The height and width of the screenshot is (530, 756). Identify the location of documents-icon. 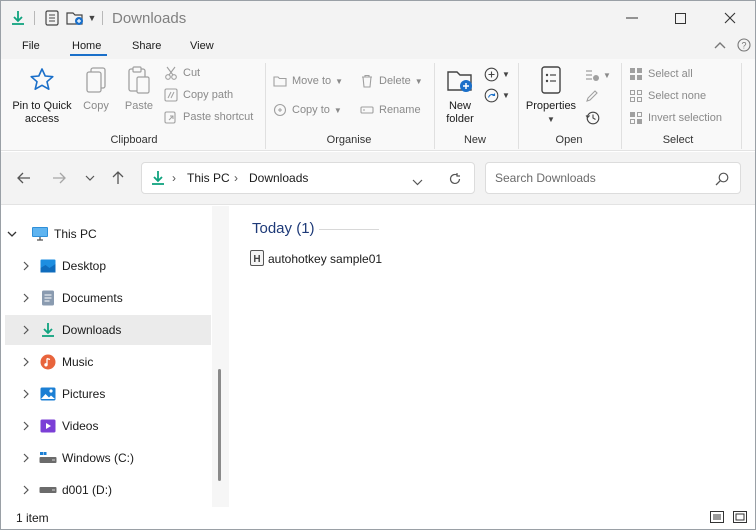
(48, 298).